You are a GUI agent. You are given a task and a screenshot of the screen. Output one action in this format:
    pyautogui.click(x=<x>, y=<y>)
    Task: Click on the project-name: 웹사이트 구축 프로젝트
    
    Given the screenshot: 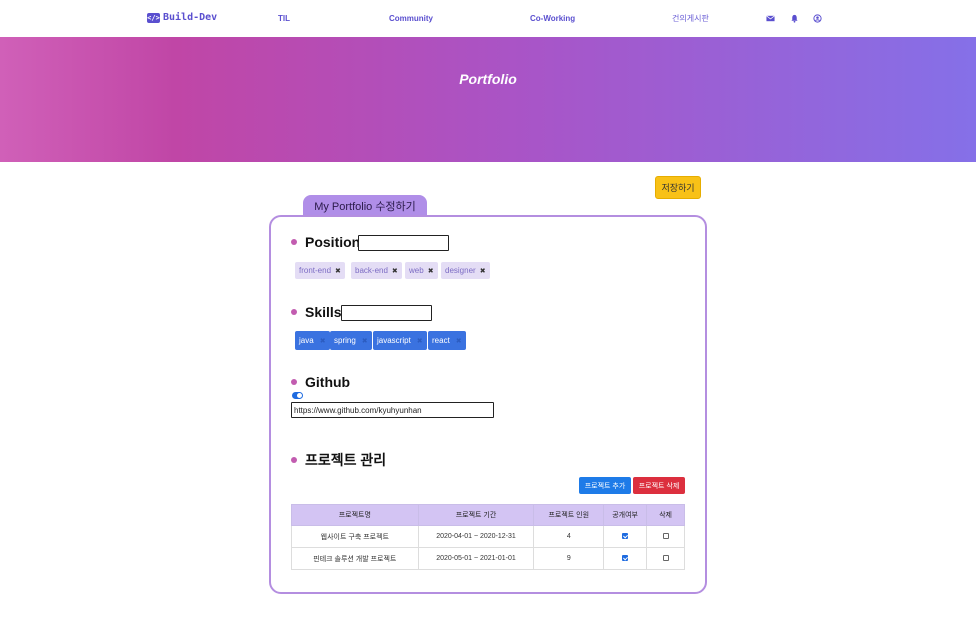 What is the action you would take?
    pyautogui.click(x=355, y=536)
    